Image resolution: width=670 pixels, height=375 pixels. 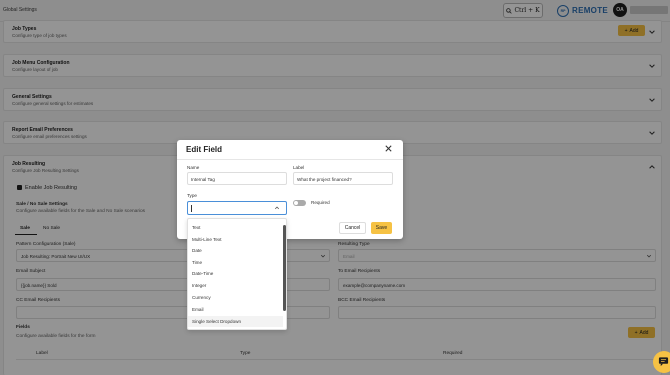 I want to click on modal-title: Edit Field, so click(x=204, y=149).